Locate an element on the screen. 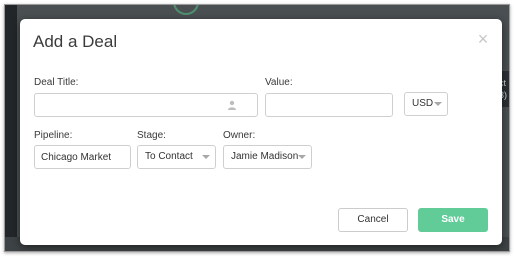 Image resolution: width=514 pixels, height=256 pixels. save-button: Save is located at coordinates (453, 220).